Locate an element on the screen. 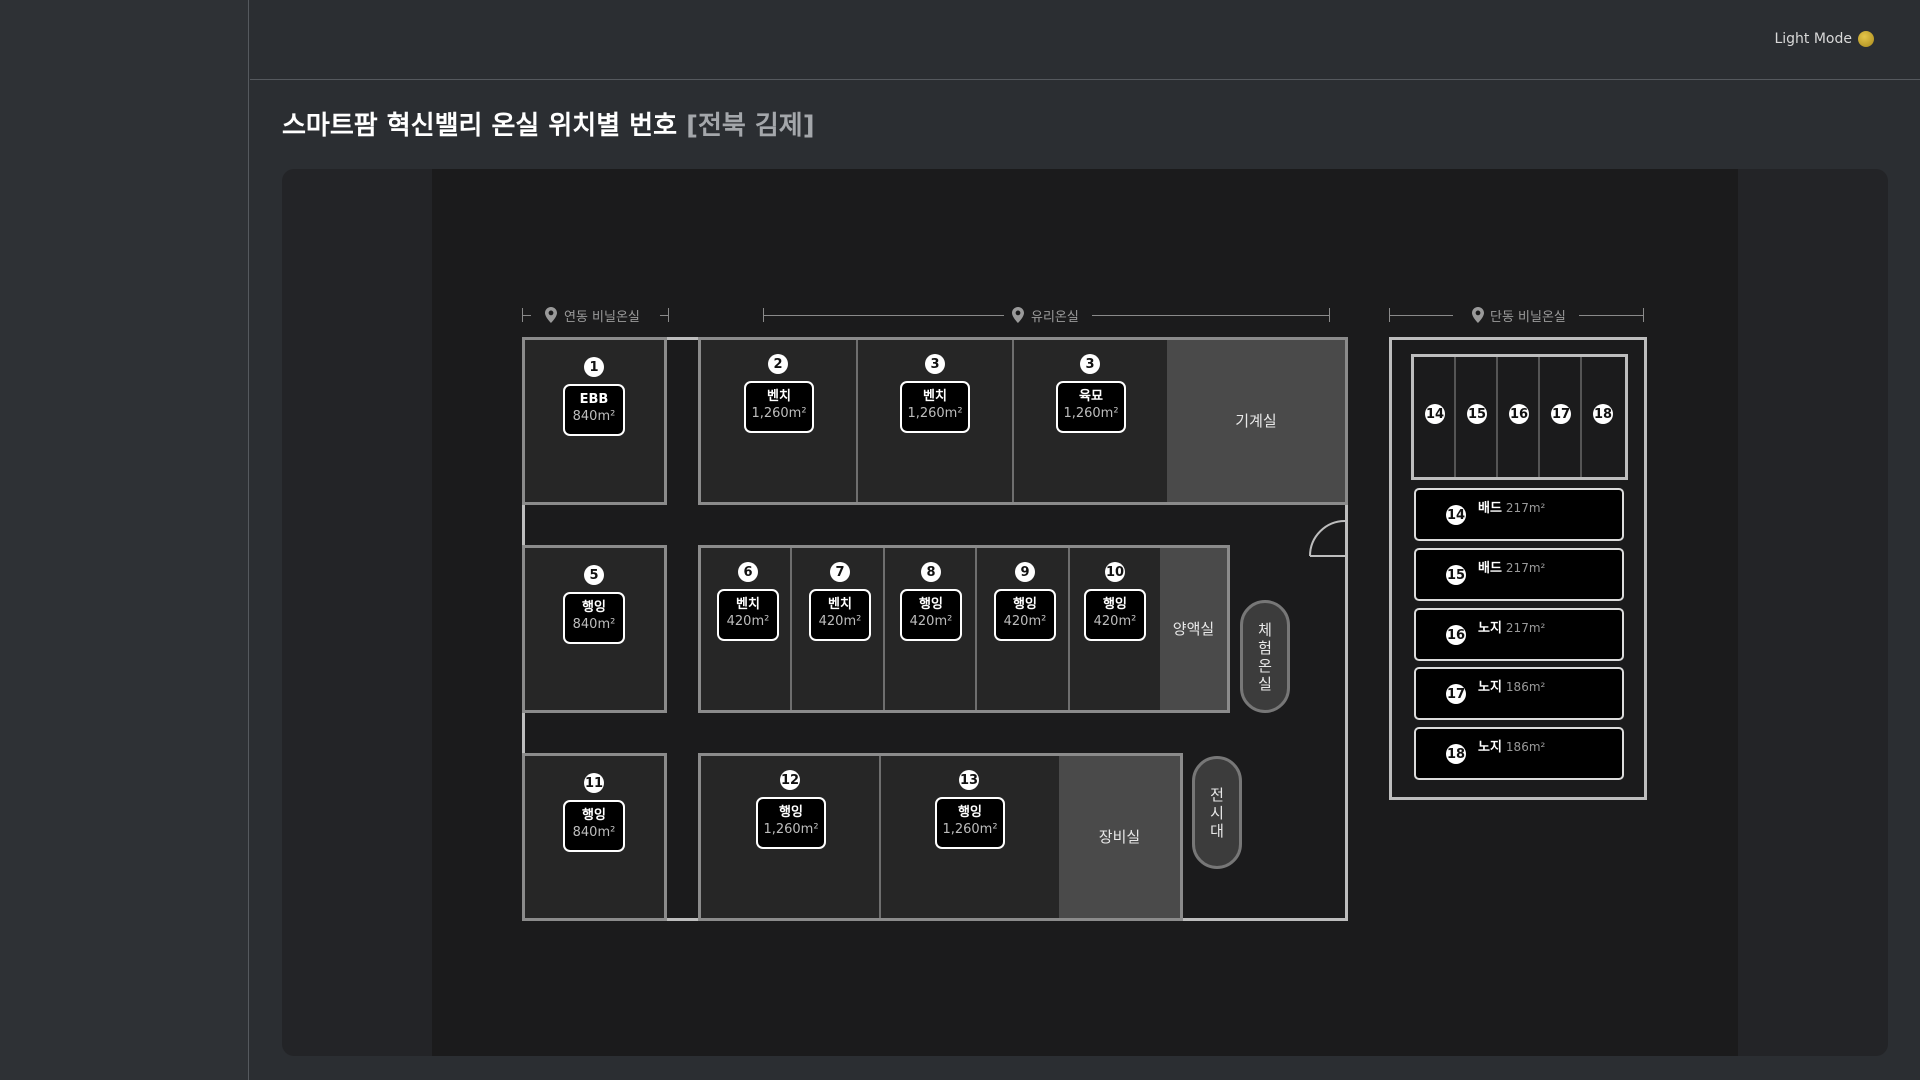 This screenshot has height=1080, width=1920. glass-range-tick is located at coordinates (1329, 315).